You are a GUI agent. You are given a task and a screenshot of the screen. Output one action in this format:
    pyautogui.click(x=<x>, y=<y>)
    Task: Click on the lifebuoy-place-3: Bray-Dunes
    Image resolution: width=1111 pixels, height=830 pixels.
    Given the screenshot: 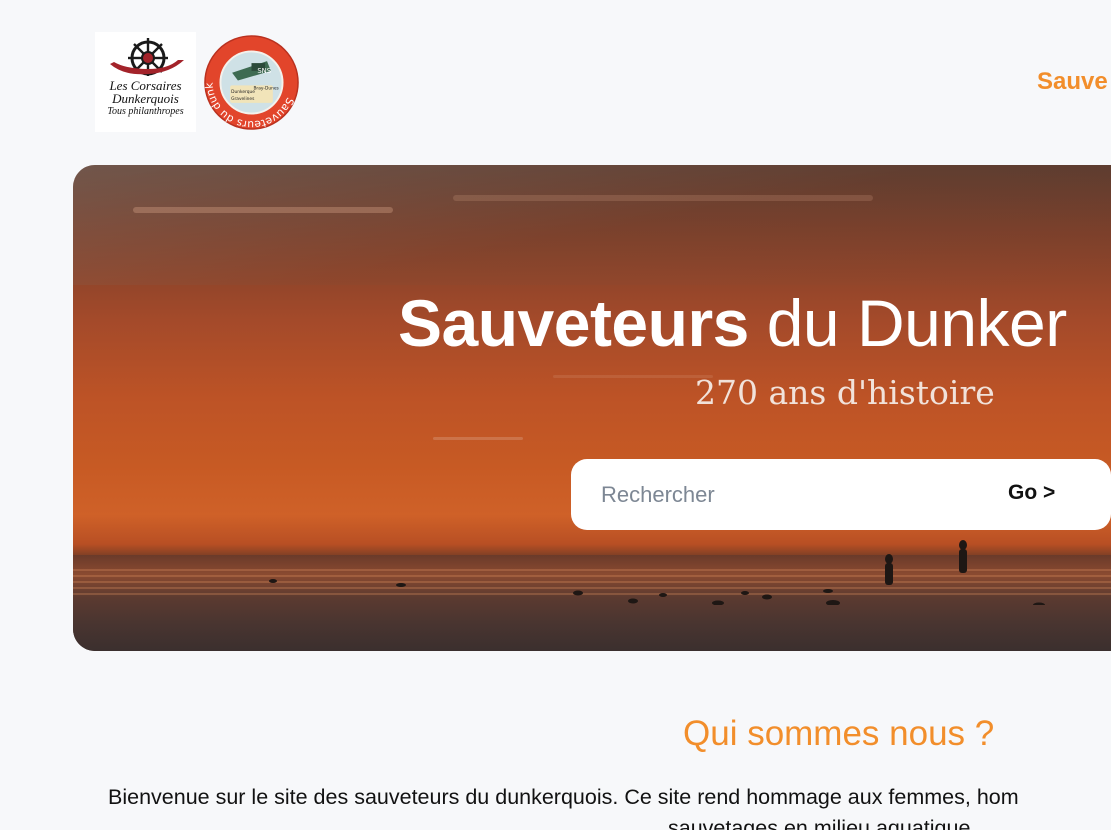 What is the action you would take?
    pyautogui.click(x=266, y=88)
    